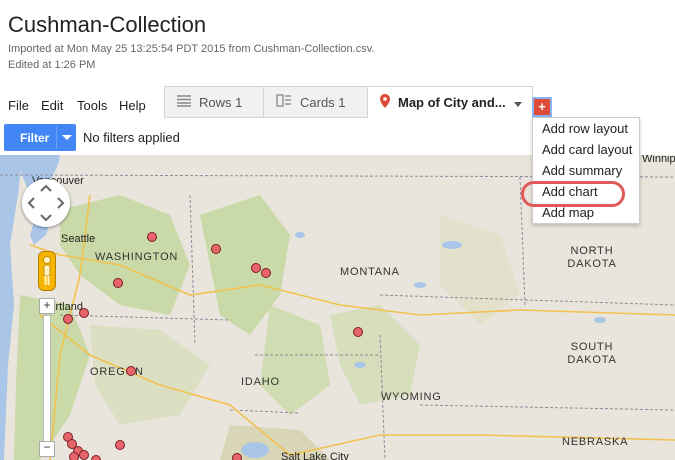  I want to click on tab-rows: Rows 1, so click(214, 102).